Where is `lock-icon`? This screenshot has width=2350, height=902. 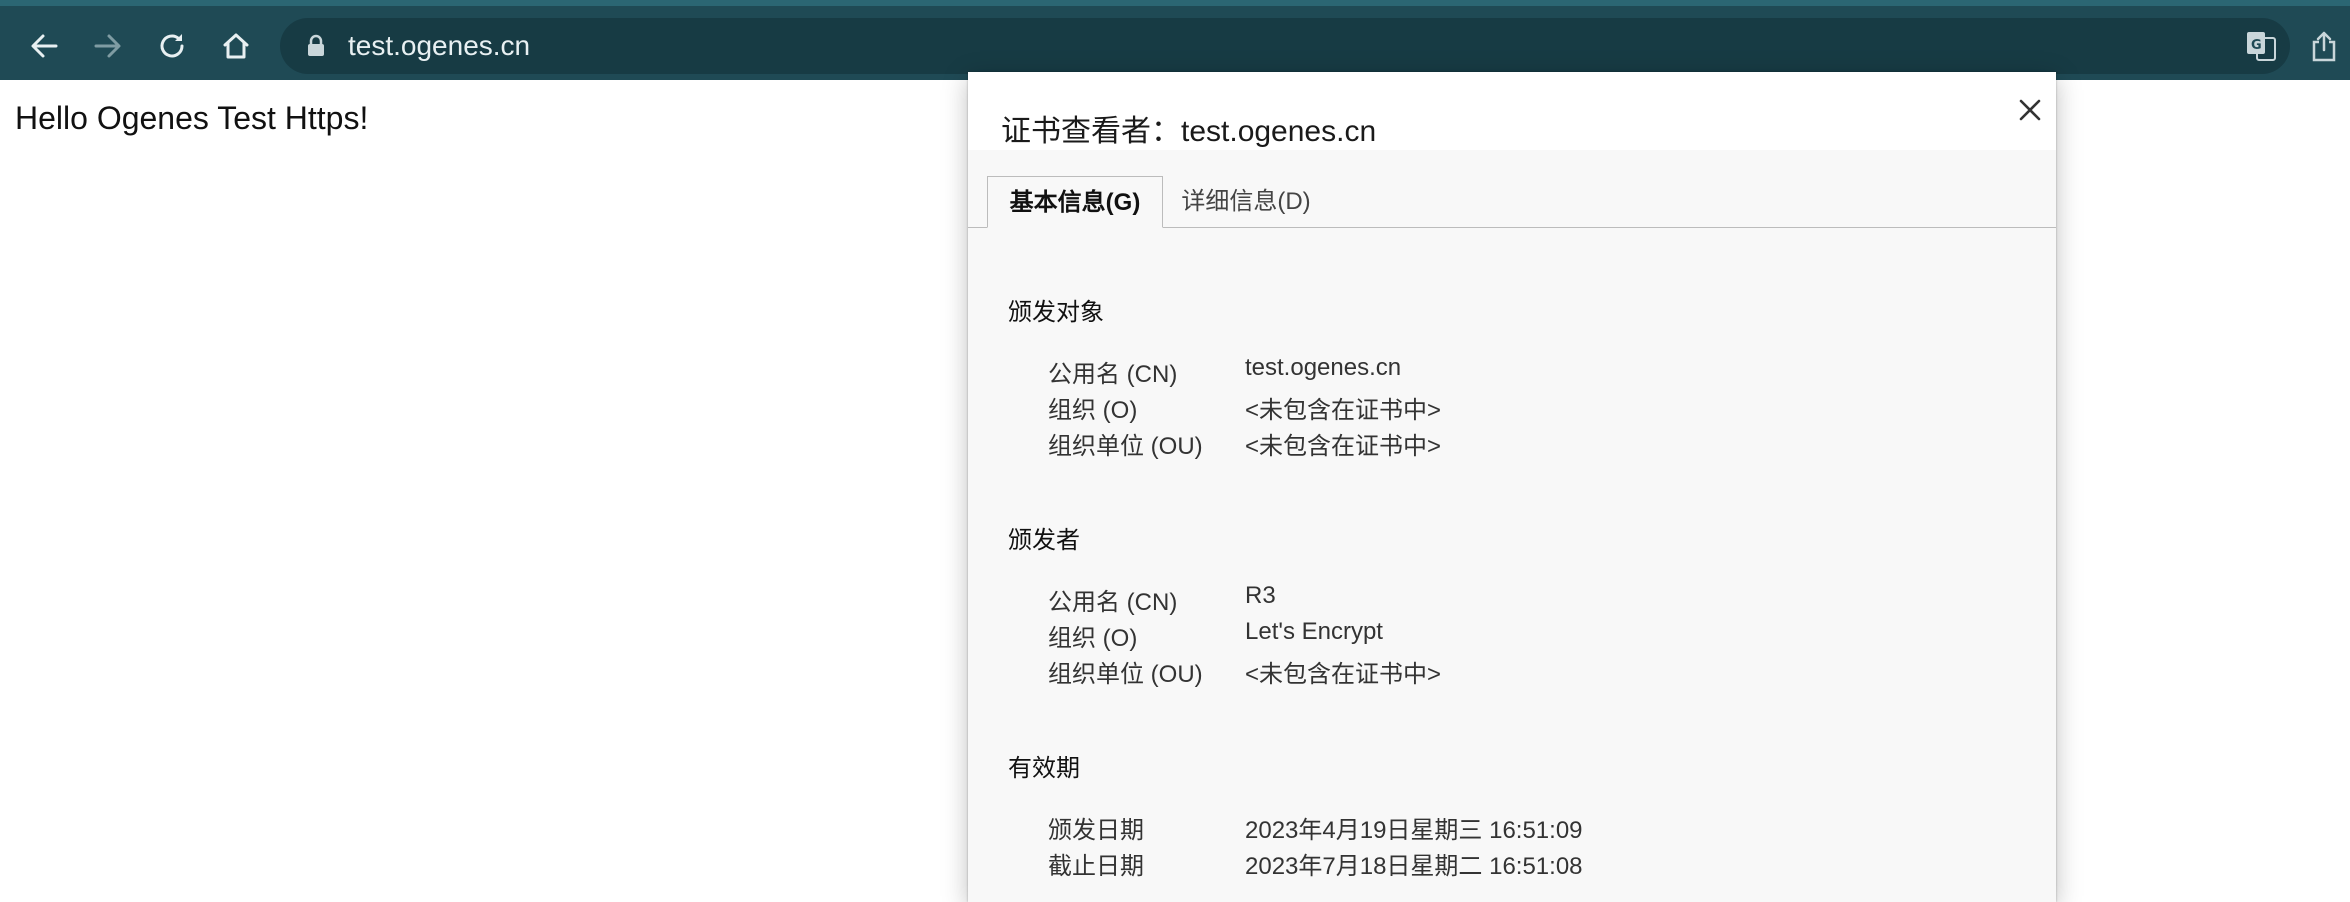 lock-icon is located at coordinates (316, 46).